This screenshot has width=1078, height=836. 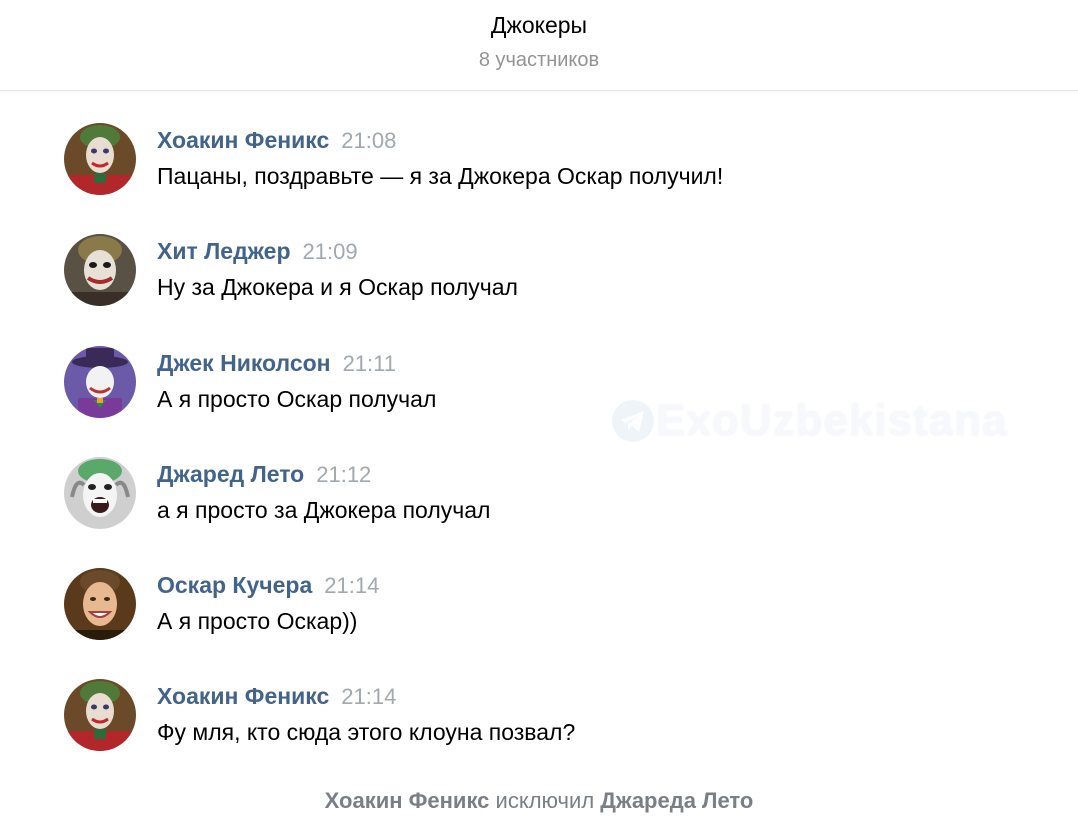 What do you see at coordinates (330, 251) in the screenshot?
I see `message-time: 21:09` at bounding box center [330, 251].